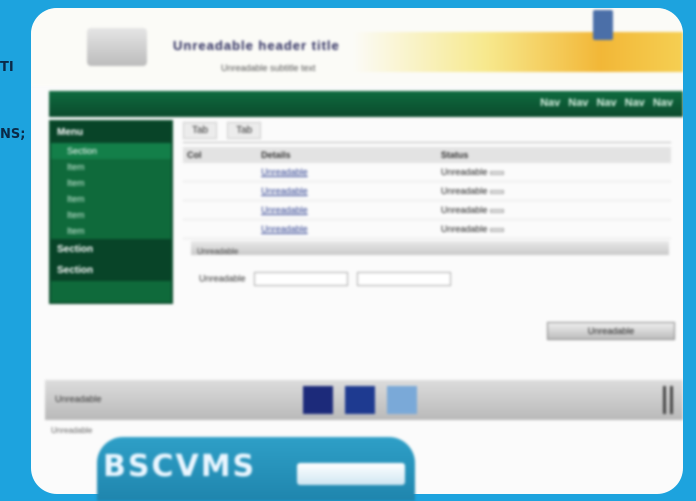 This screenshot has width=696, height=501. I want to click on tab-row: Tab Tab, so click(427, 132).